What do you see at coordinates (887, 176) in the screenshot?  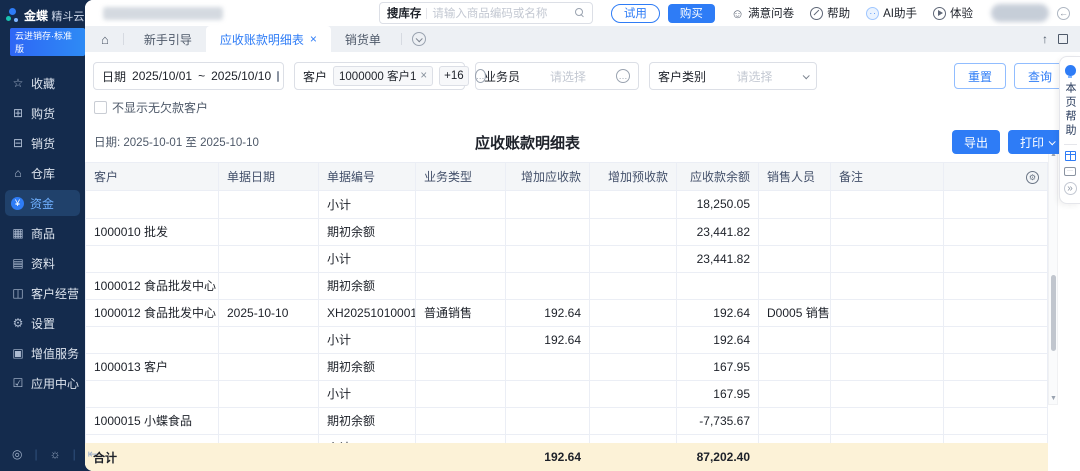 I see `column-header: 备注` at bounding box center [887, 176].